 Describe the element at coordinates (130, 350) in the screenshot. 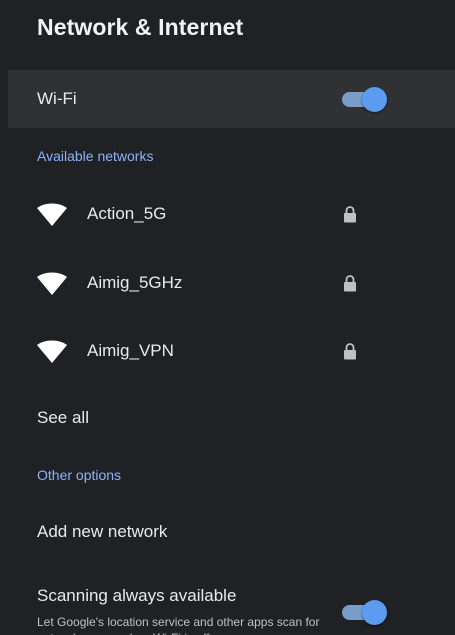

I see `network-name: Aimig_VPN` at that location.